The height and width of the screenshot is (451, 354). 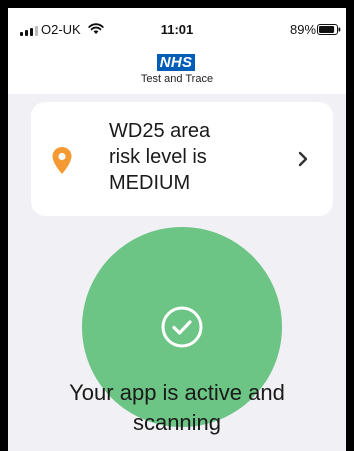 What do you see at coordinates (177, 25) in the screenshot?
I see `status-bar: O2-UK 11:01 89%` at bounding box center [177, 25].